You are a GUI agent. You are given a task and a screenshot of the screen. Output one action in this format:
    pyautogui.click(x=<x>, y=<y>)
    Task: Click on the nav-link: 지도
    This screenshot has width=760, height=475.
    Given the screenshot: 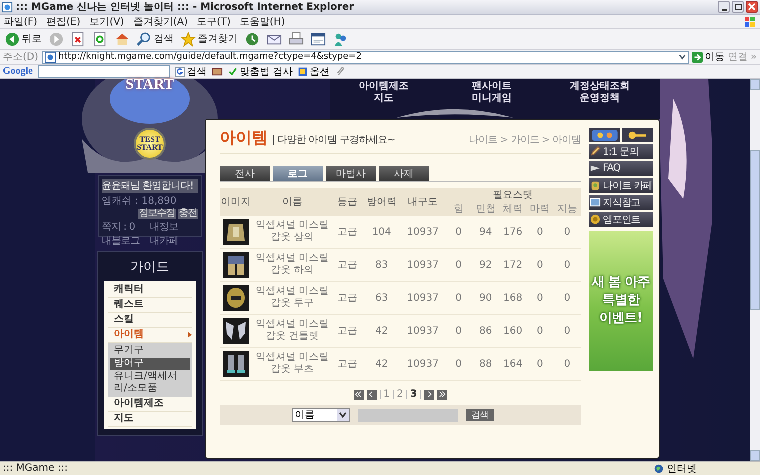 What is the action you would take?
    pyautogui.click(x=384, y=99)
    